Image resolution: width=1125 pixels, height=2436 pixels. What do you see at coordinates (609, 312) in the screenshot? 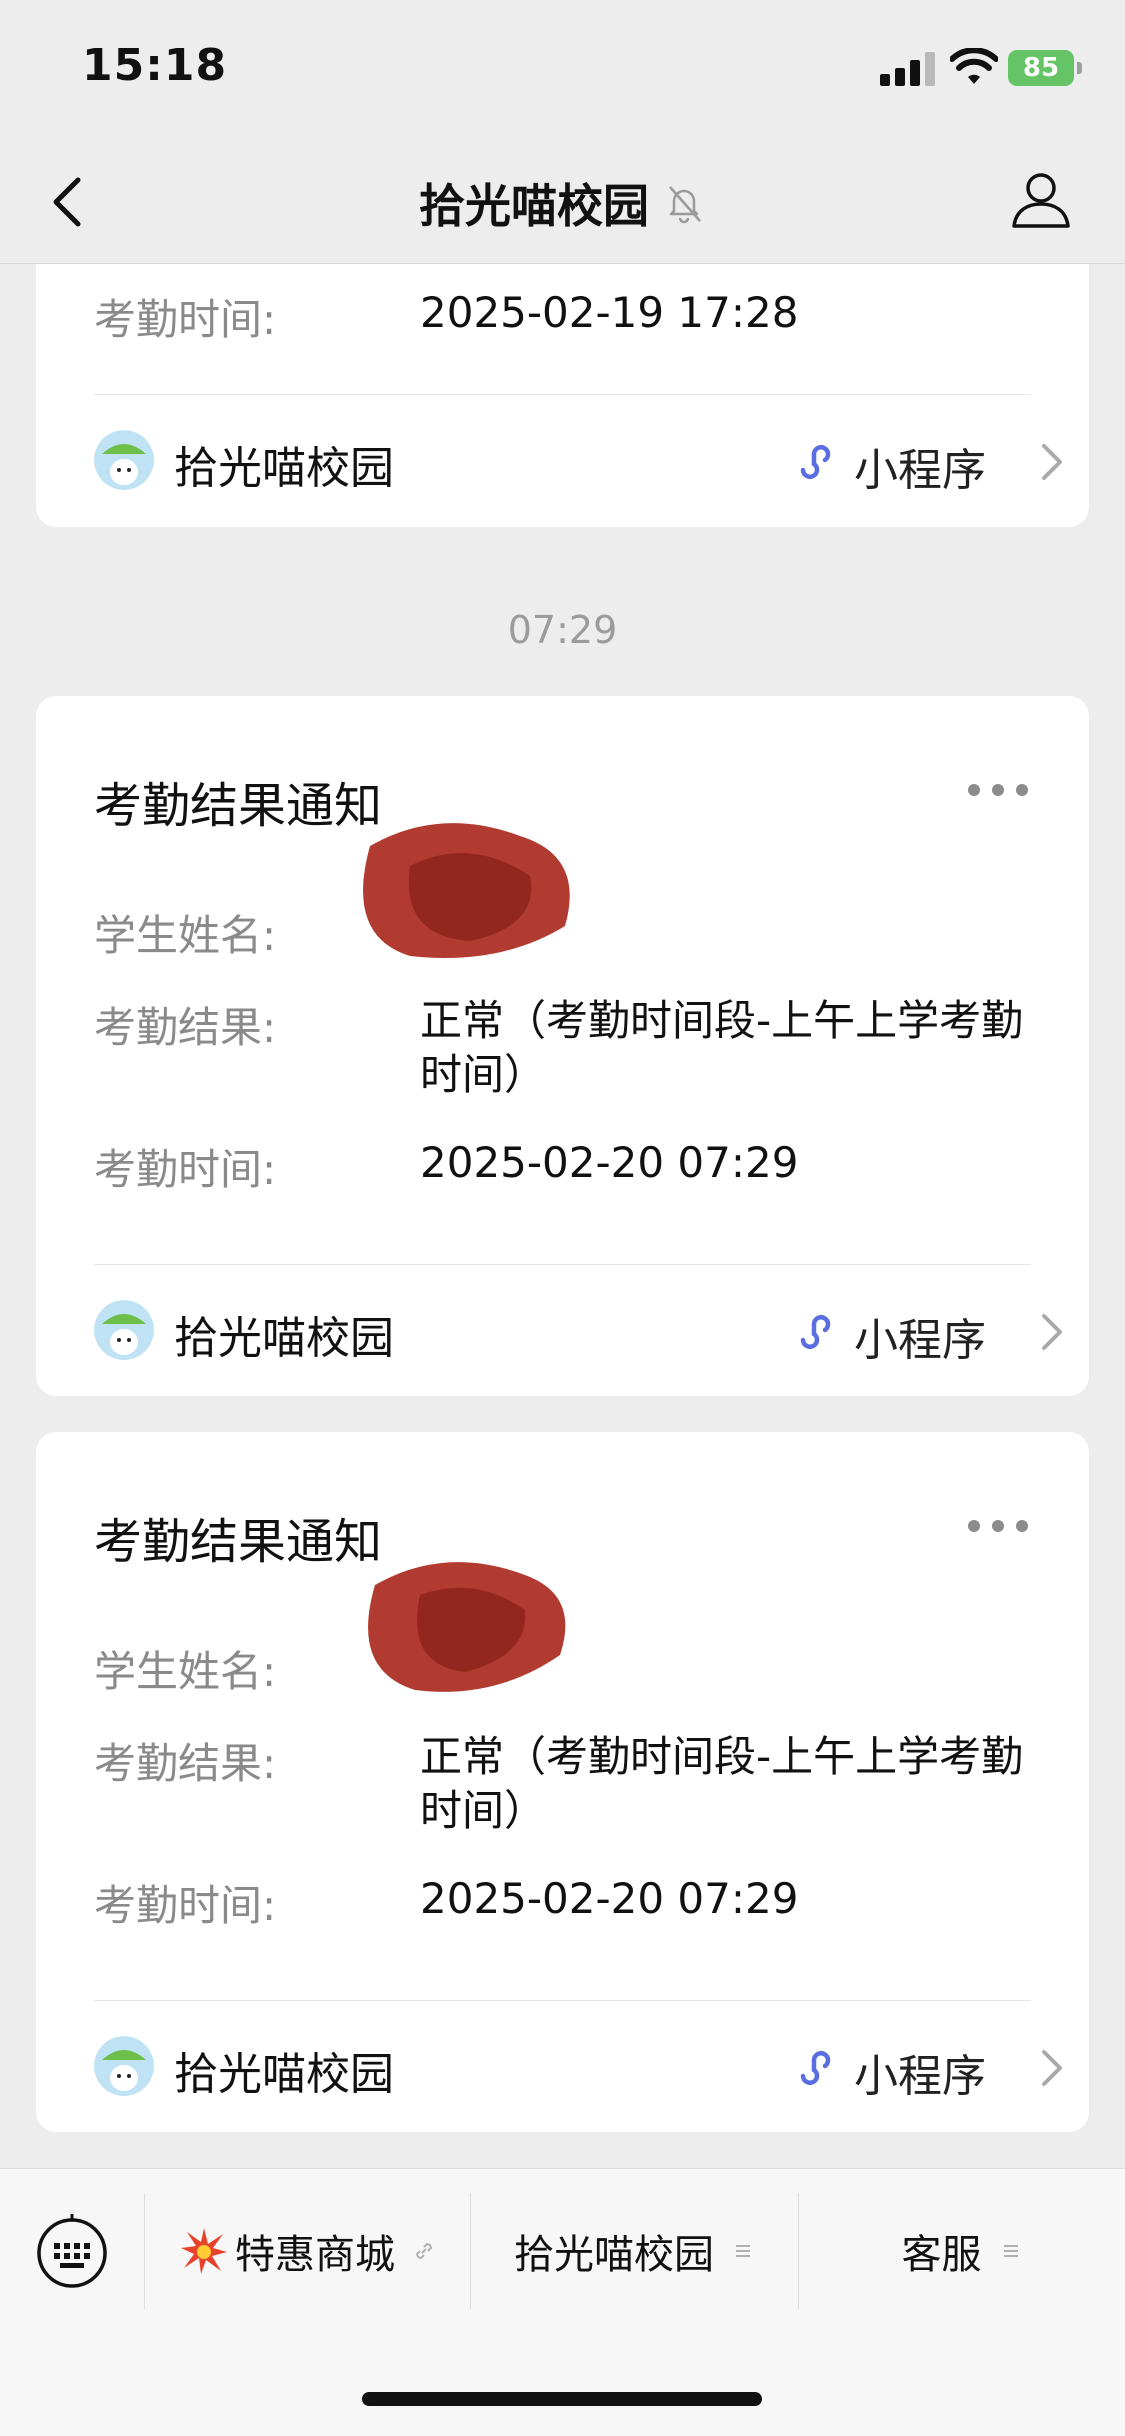
I see `field-value: 2025-02-19 17:28` at bounding box center [609, 312].